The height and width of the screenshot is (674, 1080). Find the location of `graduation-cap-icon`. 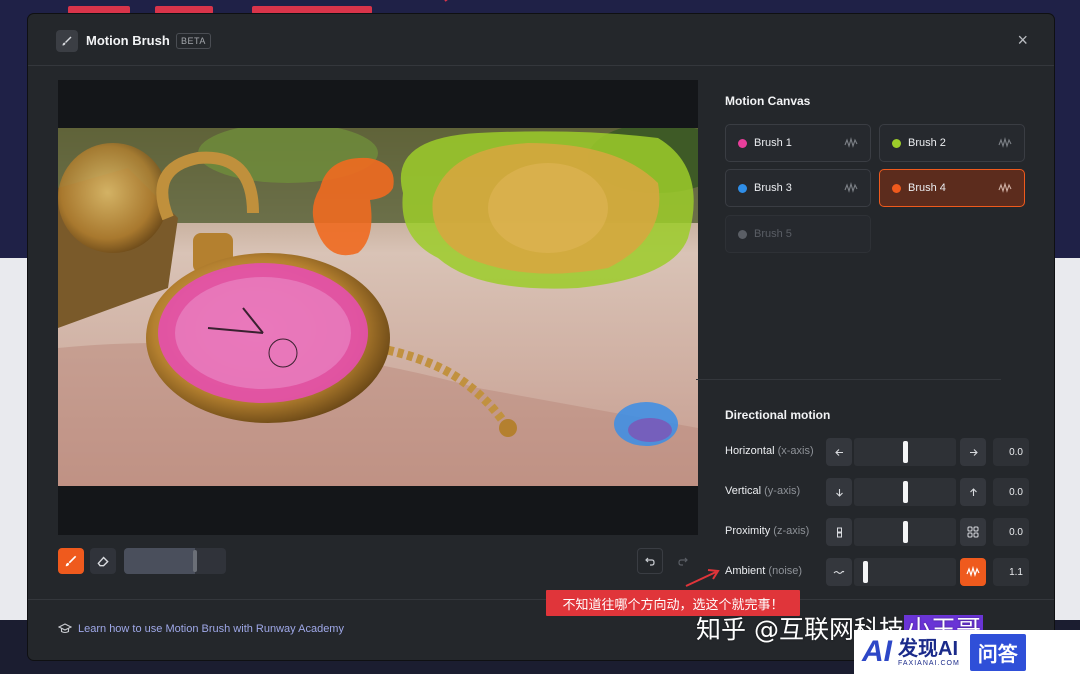

graduation-cap-icon is located at coordinates (65, 628).